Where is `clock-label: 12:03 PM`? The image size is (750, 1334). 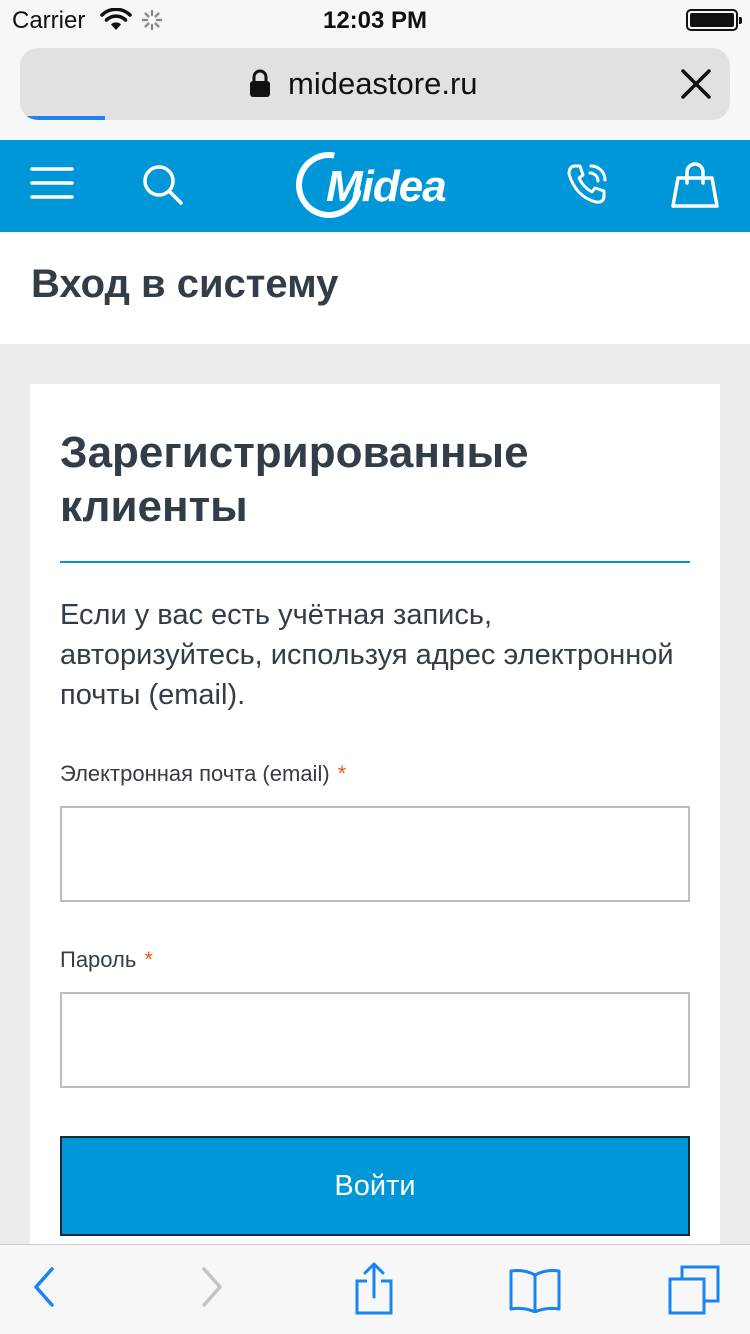 clock-label: 12:03 PM is located at coordinates (375, 20).